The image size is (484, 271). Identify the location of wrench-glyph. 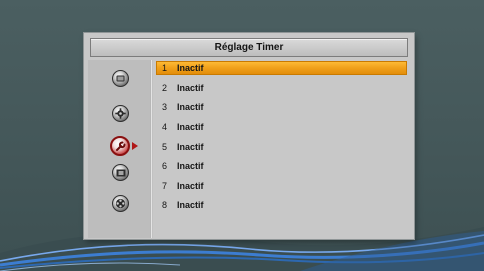
(120, 146).